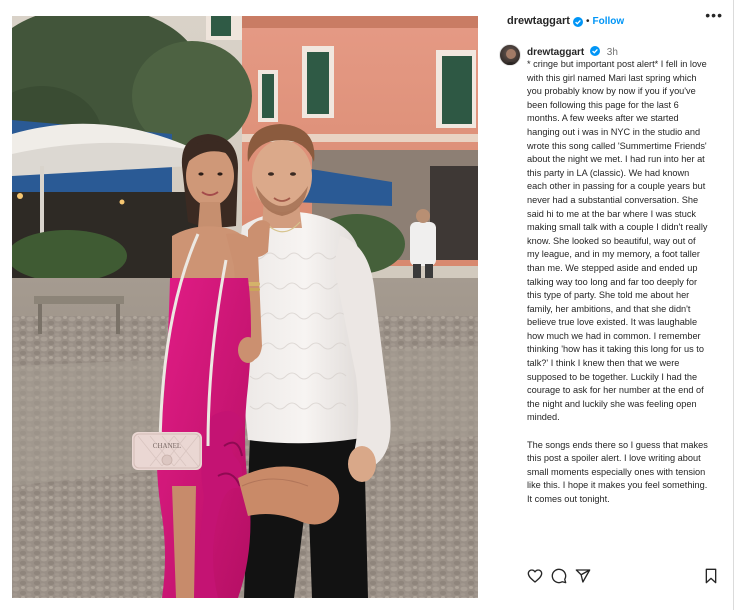 Image resolution: width=736 pixels, height=610 pixels. What do you see at coordinates (627, 52) in the screenshot?
I see `caption-header: drewtaggart 3h` at bounding box center [627, 52].